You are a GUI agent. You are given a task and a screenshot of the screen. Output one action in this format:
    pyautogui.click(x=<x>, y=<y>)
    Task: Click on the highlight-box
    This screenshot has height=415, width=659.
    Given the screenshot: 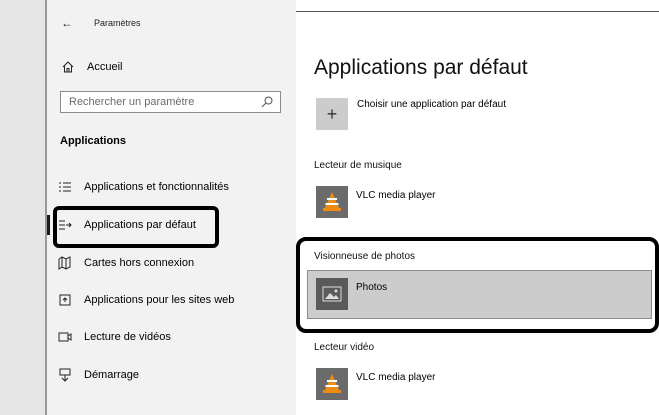 What is the action you would take?
    pyautogui.click(x=136, y=227)
    